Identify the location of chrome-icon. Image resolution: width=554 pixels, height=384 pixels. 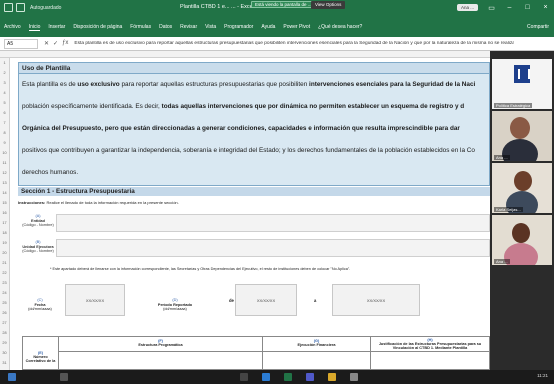
(354, 377).